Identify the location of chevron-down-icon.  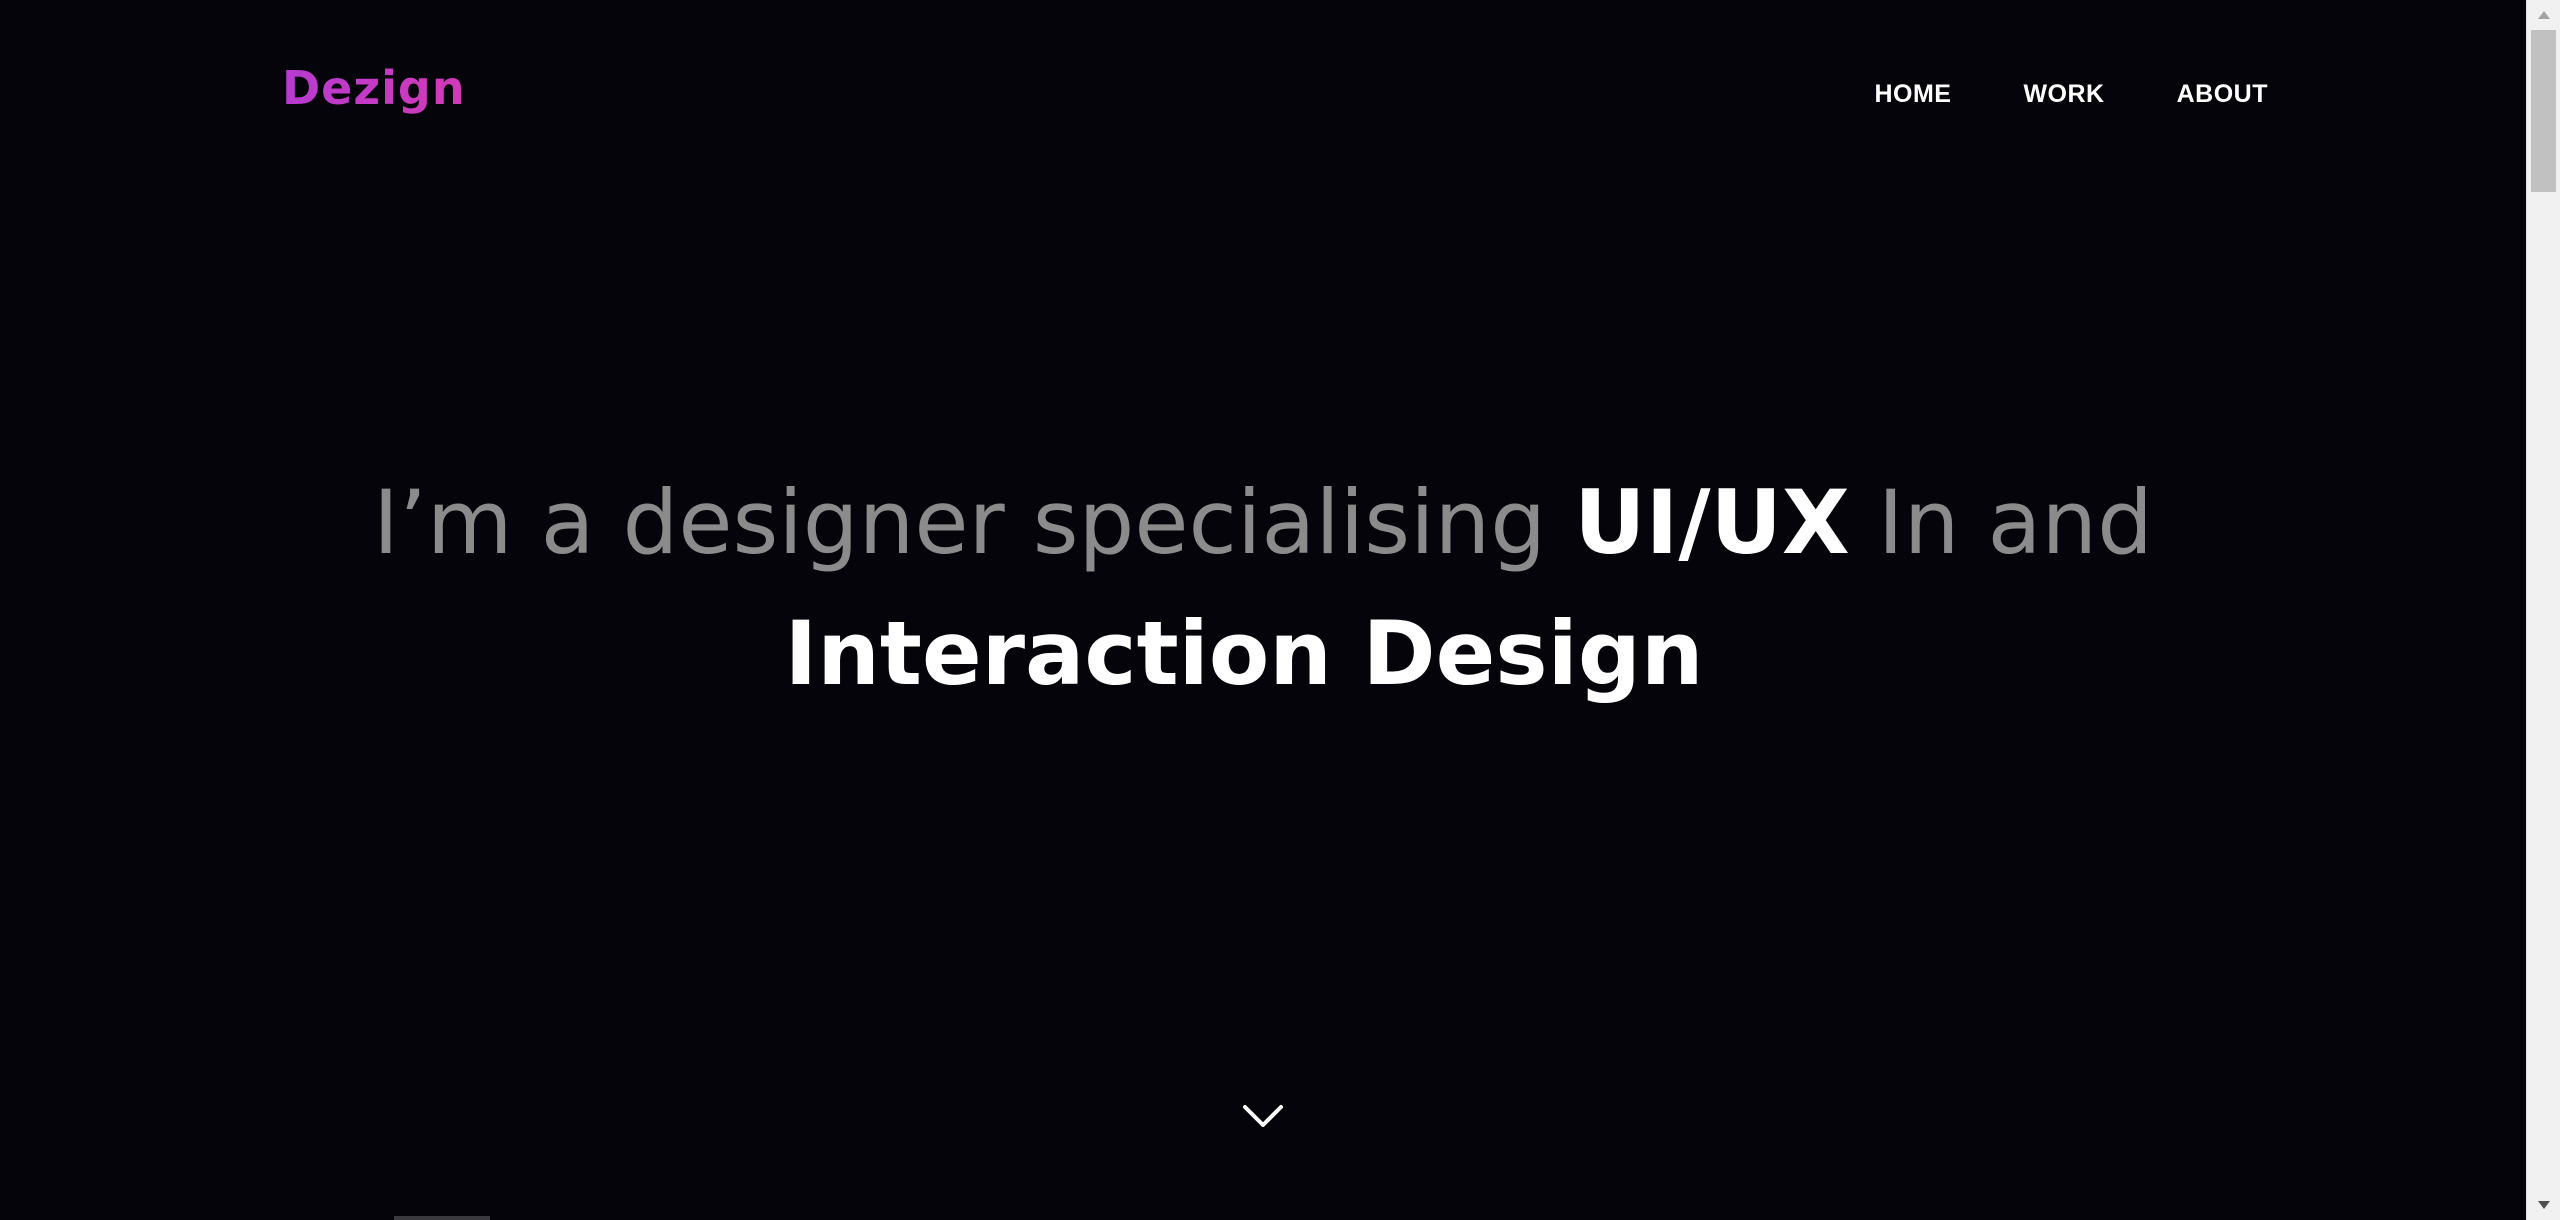
(1263, 1116).